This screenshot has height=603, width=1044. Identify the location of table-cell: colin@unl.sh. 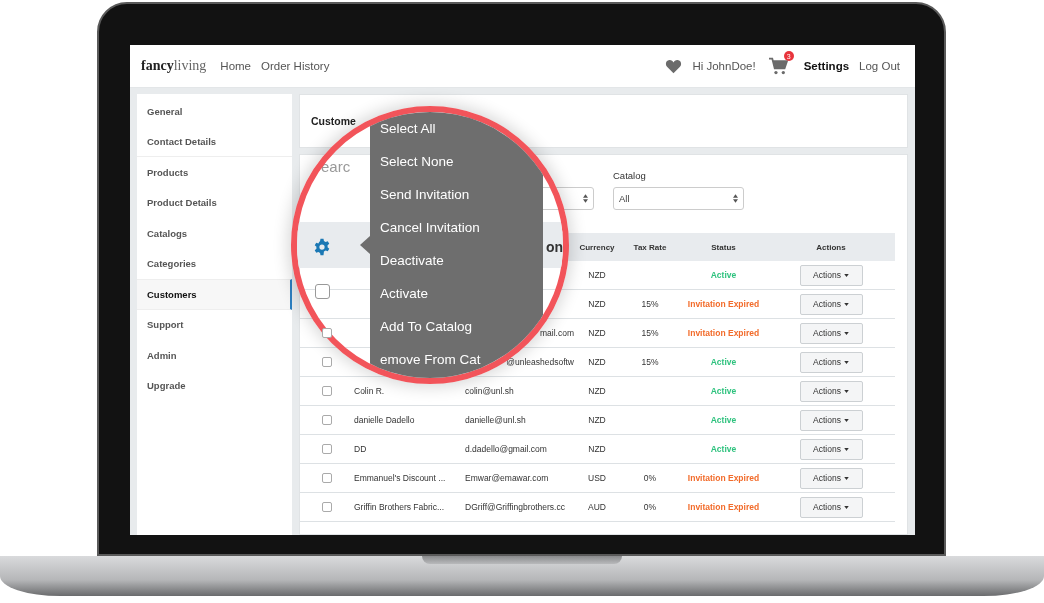
(489, 391).